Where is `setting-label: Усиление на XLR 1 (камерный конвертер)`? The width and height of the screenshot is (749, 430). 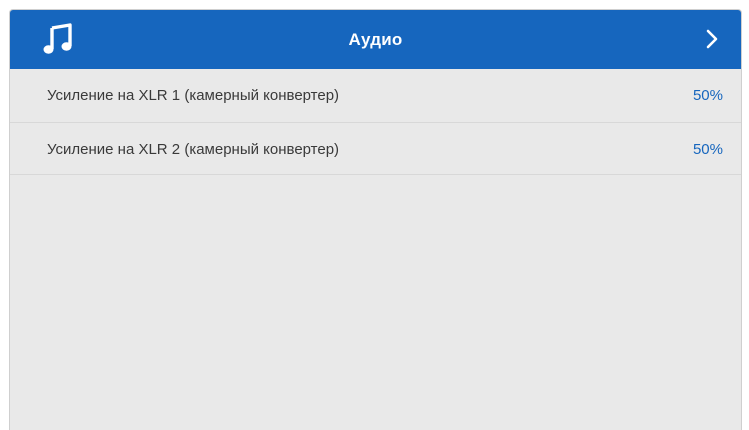 setting-label: Усиление на XLR 1 (камерный конвертер) is located at coordinates (193, 95).